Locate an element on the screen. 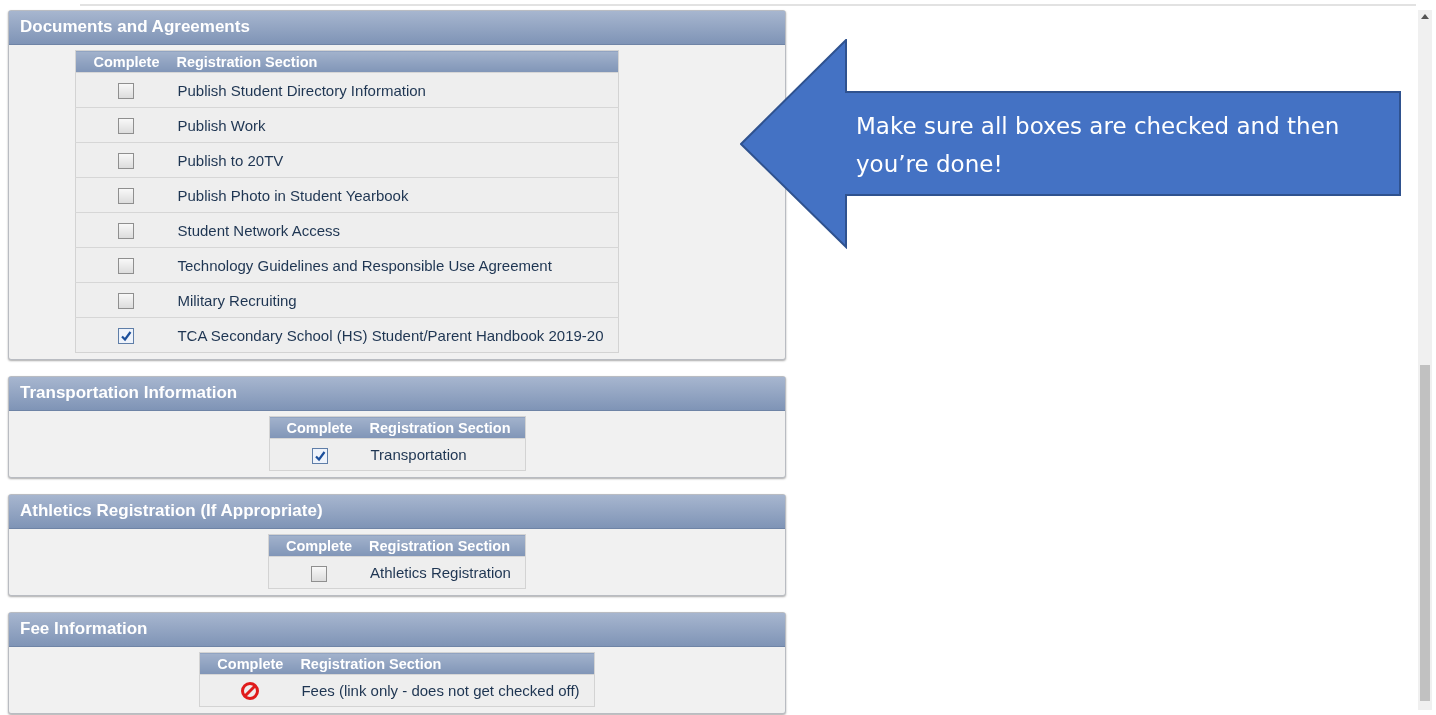  scroll-up-icon is located at coordinates (1425, 16).